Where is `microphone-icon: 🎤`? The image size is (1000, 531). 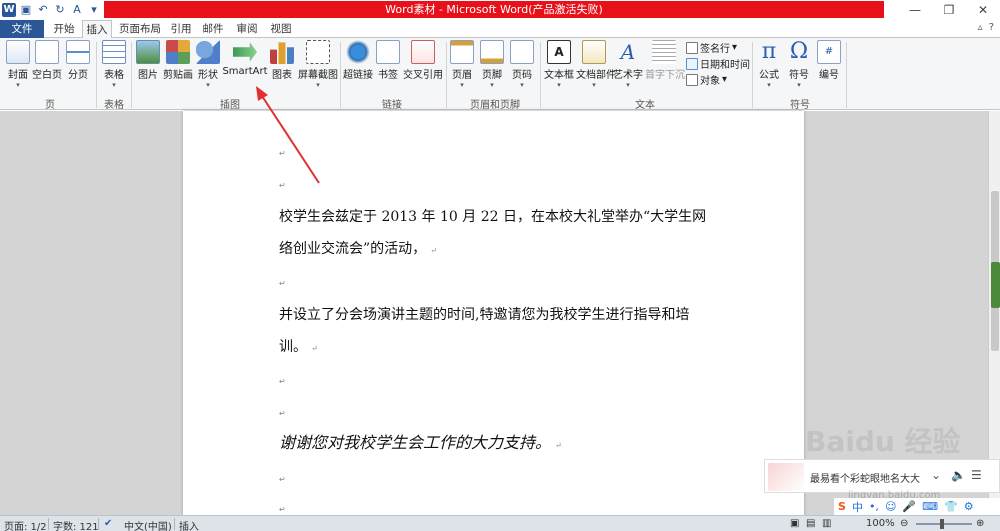
microphone-icon: 🎤 is located at coordinates (909, 506).